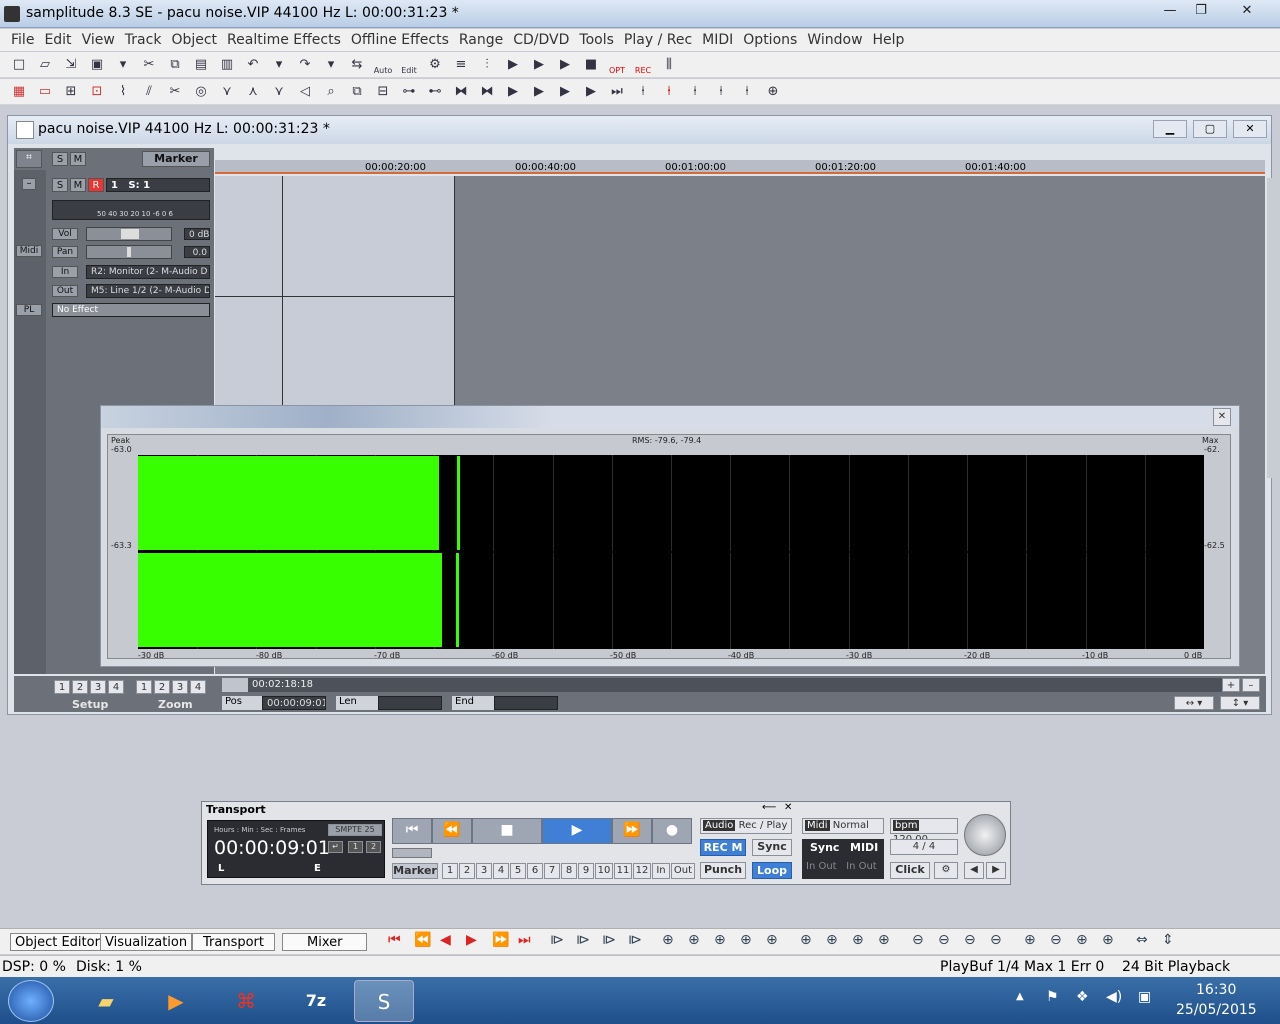 This screenshot has width=1280, height=1024. What do you see at coordinates (951, 940) in the screenshot?
I see `cs2-icon: ⊖` at bounding box center [951, 940].